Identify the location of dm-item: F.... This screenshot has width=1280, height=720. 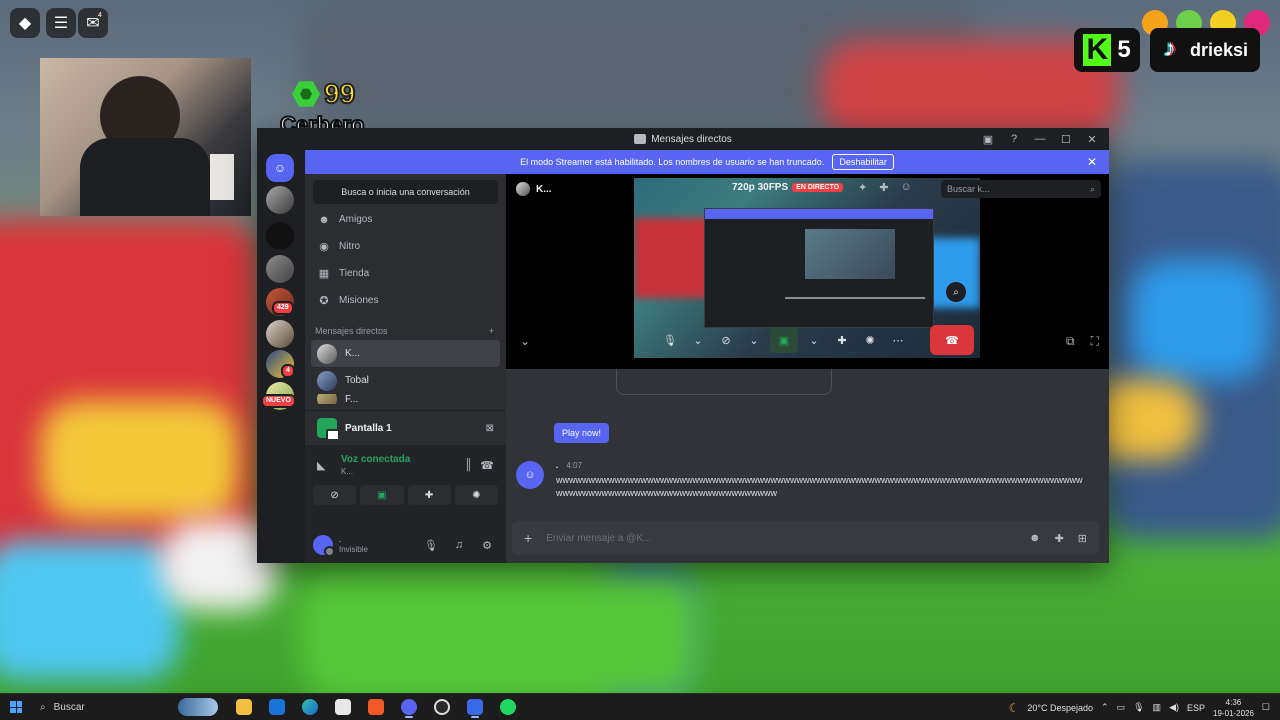
(405, 399).